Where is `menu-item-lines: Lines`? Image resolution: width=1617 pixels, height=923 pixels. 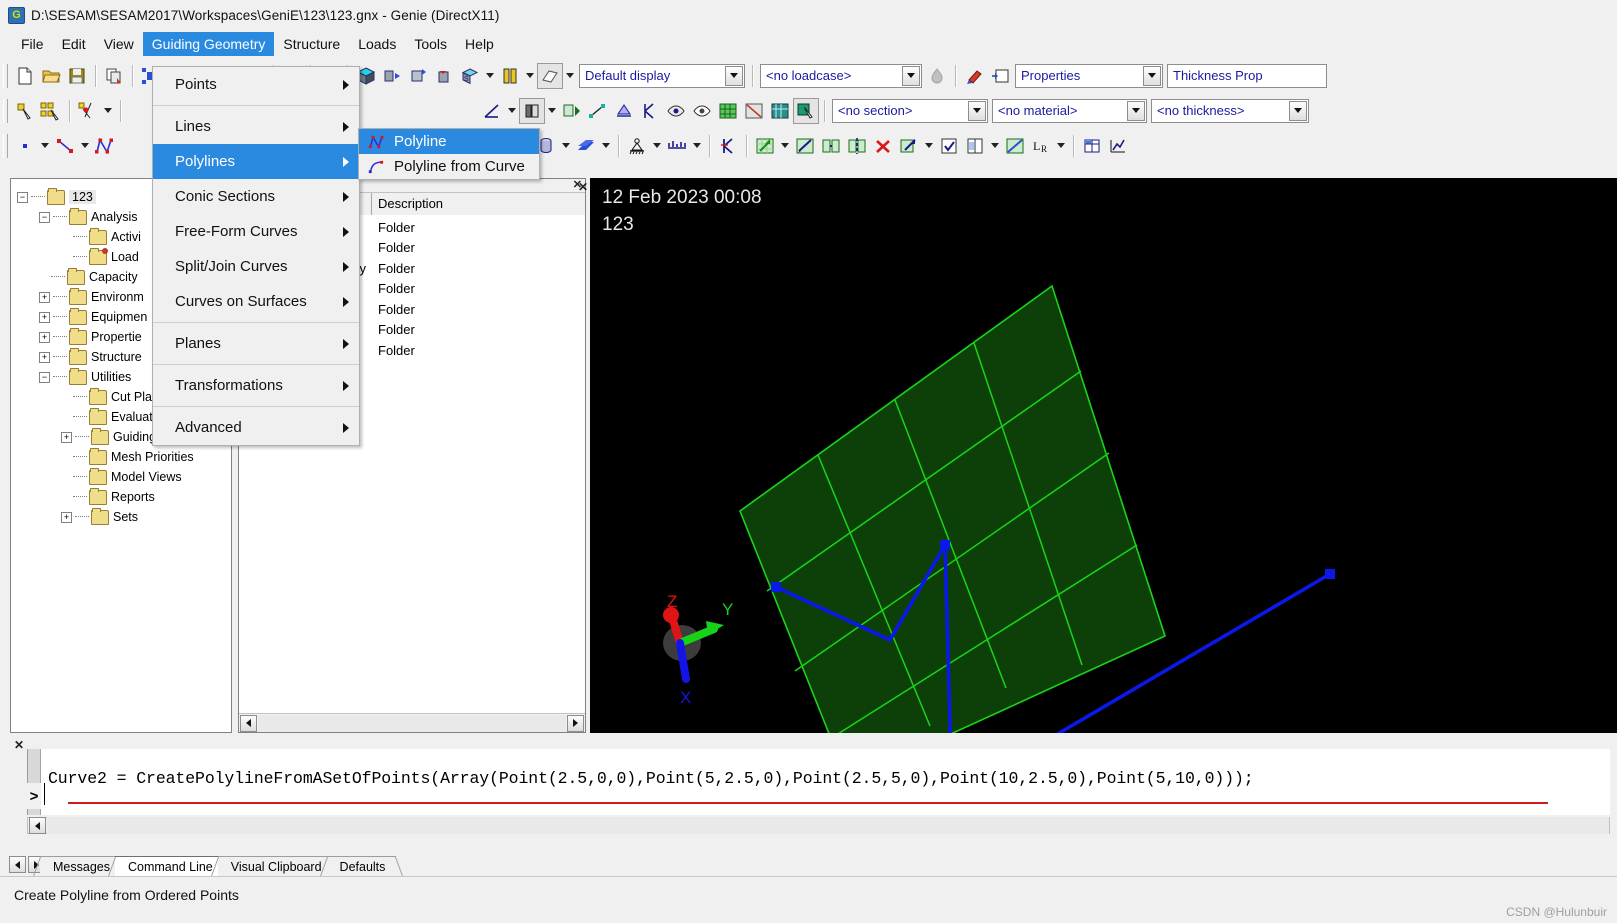 menu-item-lines: Lines is located at coordinates (256, 126).